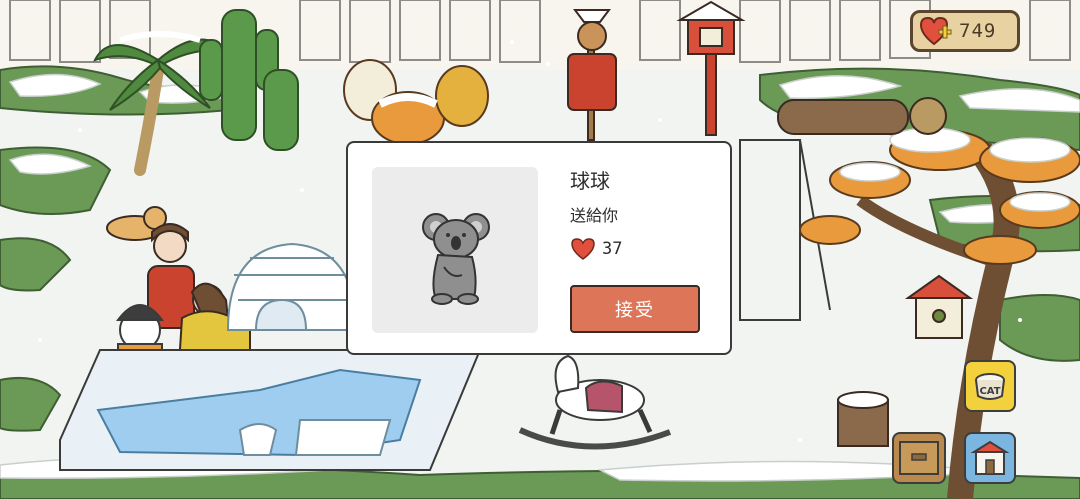  Describe the element at coordinates (635, 309) in the screenshot. I see `accept-button: 接受` at that location.